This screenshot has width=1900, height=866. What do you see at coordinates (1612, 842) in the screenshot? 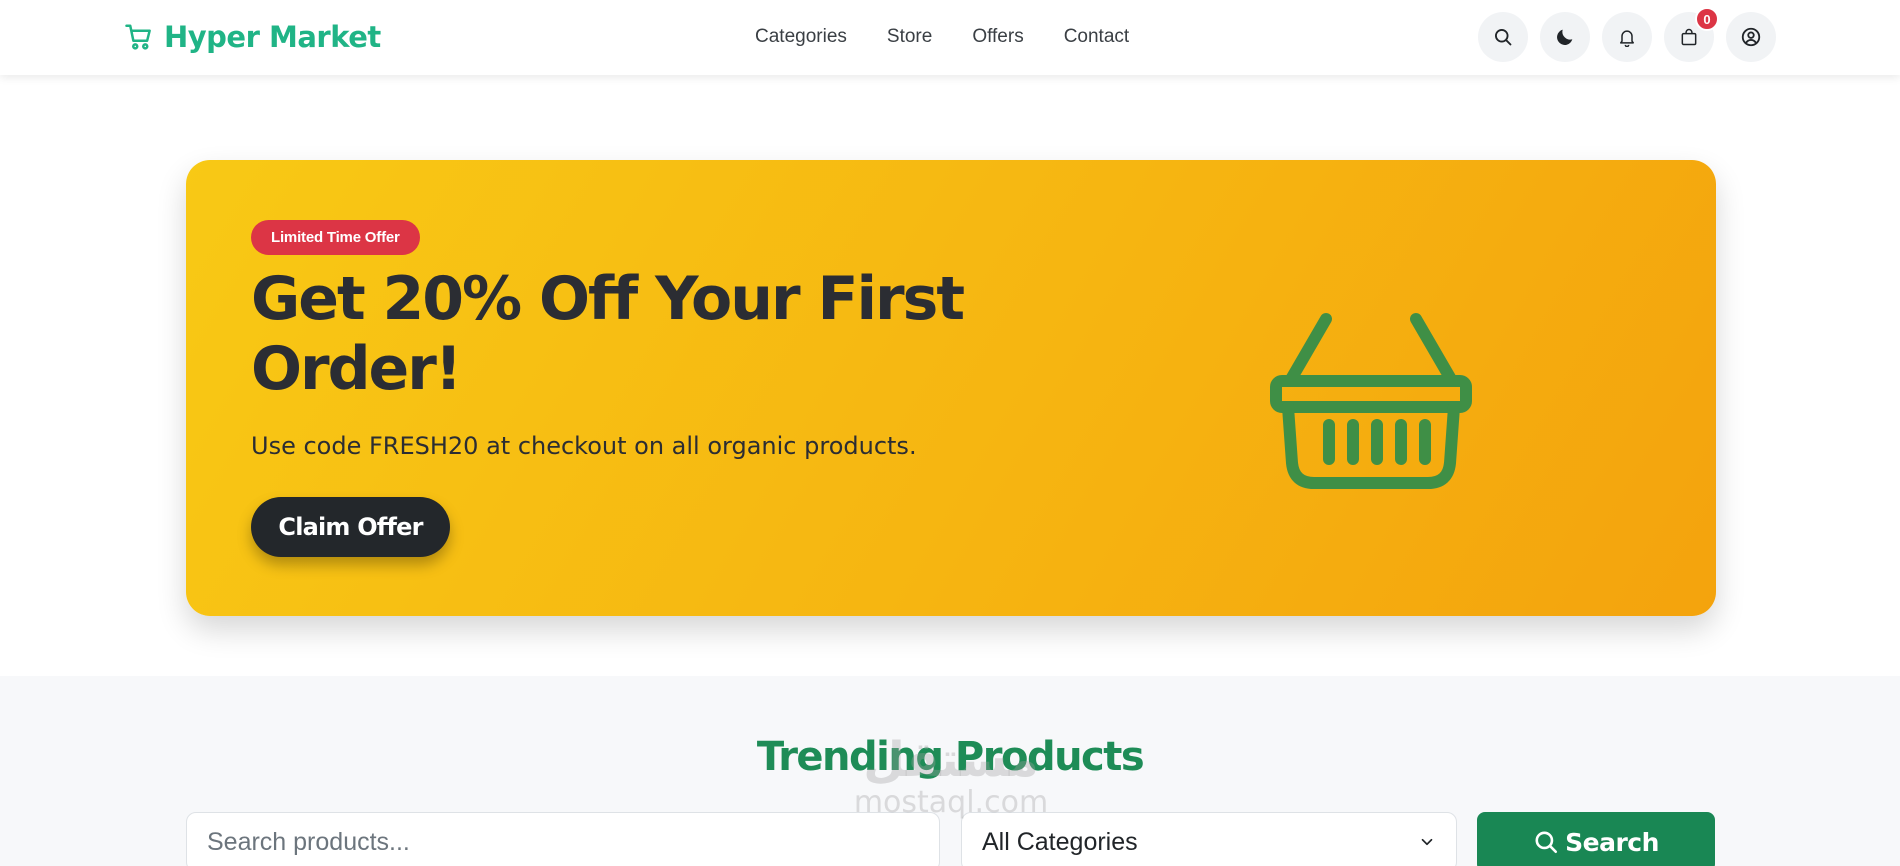
I see `search-button-label: Search` at bounding box center [1612, 842].